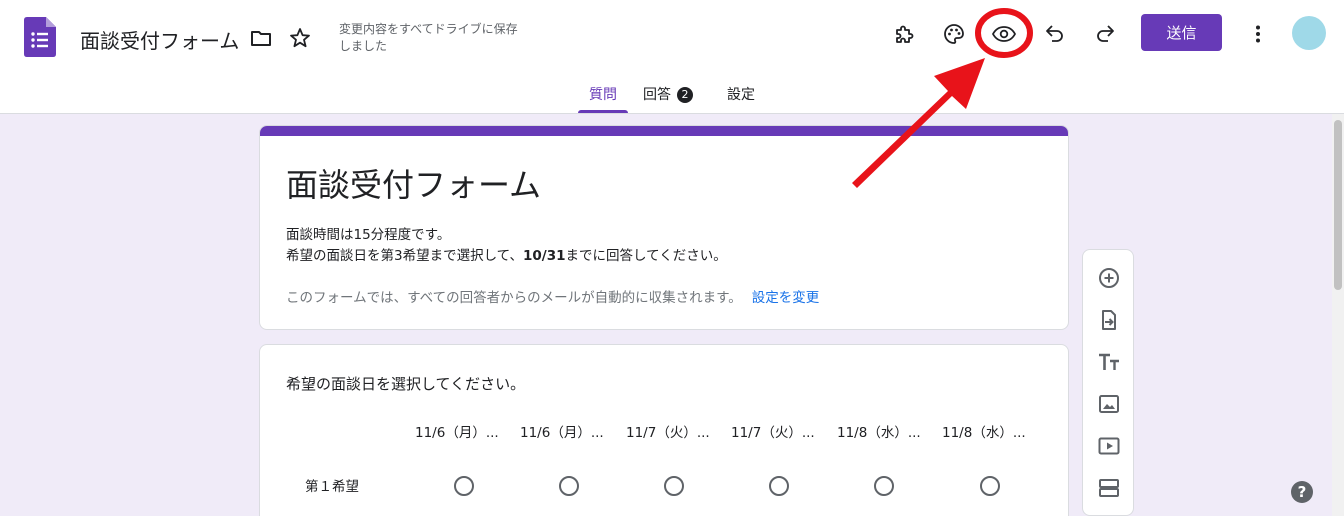  I want to click on preview-button, so click(1004, 34).